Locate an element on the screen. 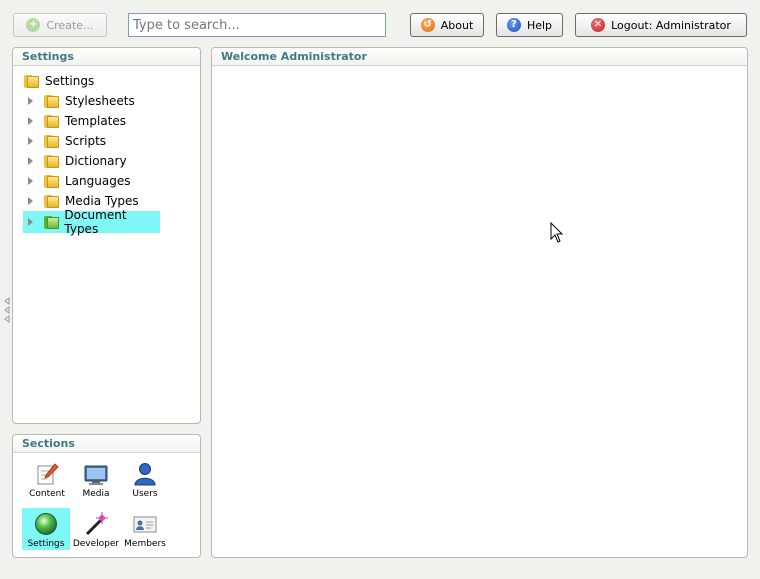  section-label: Settings is located at coordinates (46, 544).